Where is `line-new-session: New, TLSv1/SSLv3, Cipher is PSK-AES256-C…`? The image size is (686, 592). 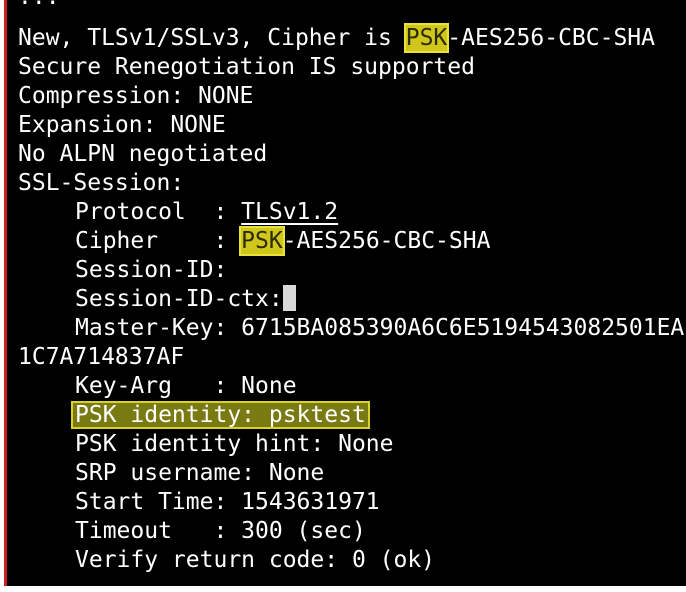 line-new-session: New, TLSv1/SSLv3, Cipher is PSK-AES256-C… is located at coordinates (337, 38).